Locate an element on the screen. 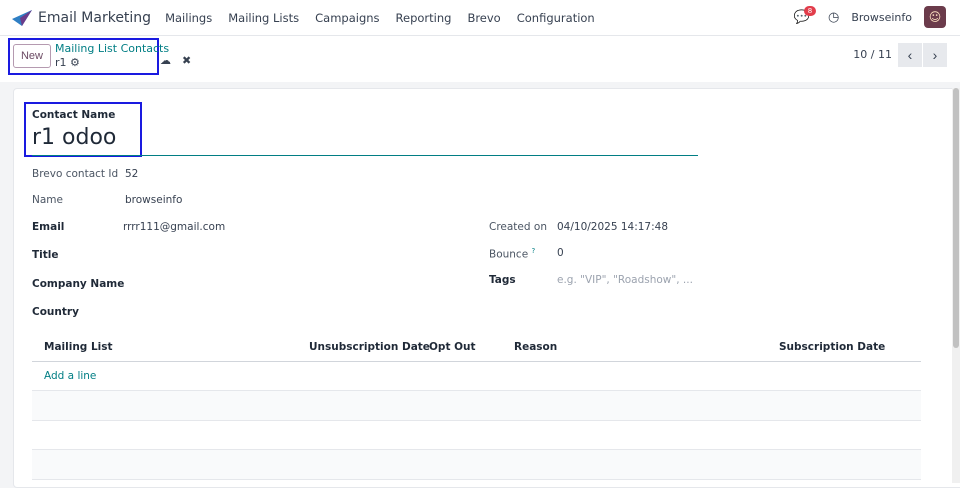  clock-icon: ◷ is located at coordinates (833, 17).